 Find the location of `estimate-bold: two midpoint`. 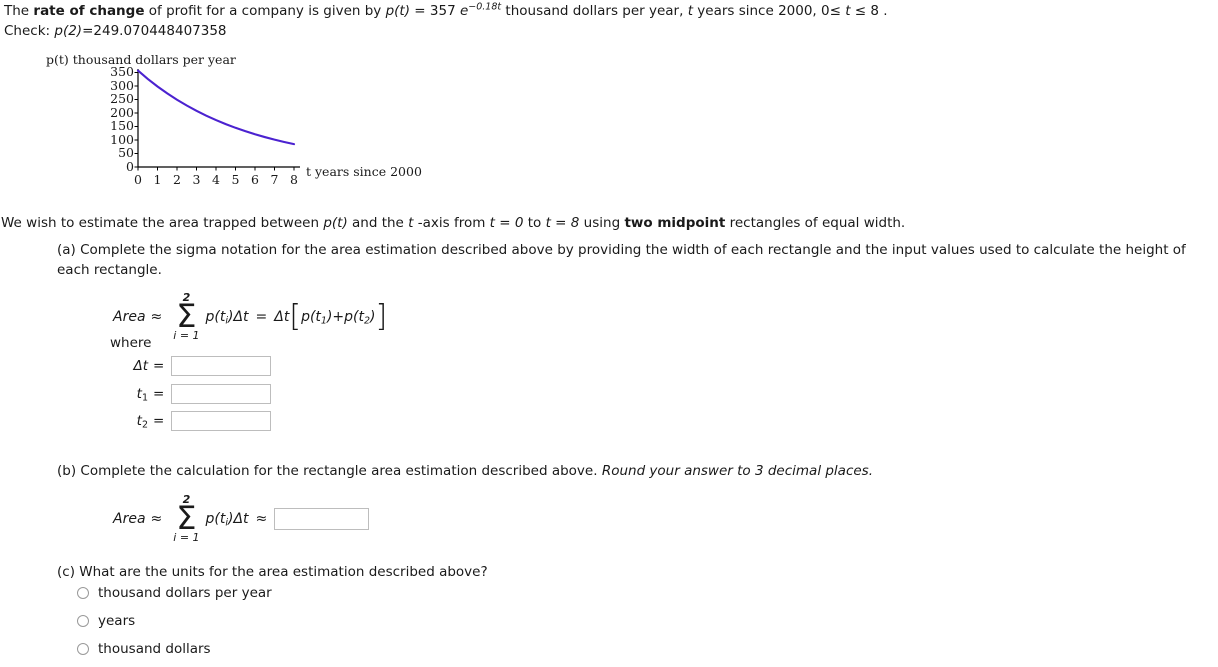

estimate-bold: two midpoint is located at coordinates (675, 223).